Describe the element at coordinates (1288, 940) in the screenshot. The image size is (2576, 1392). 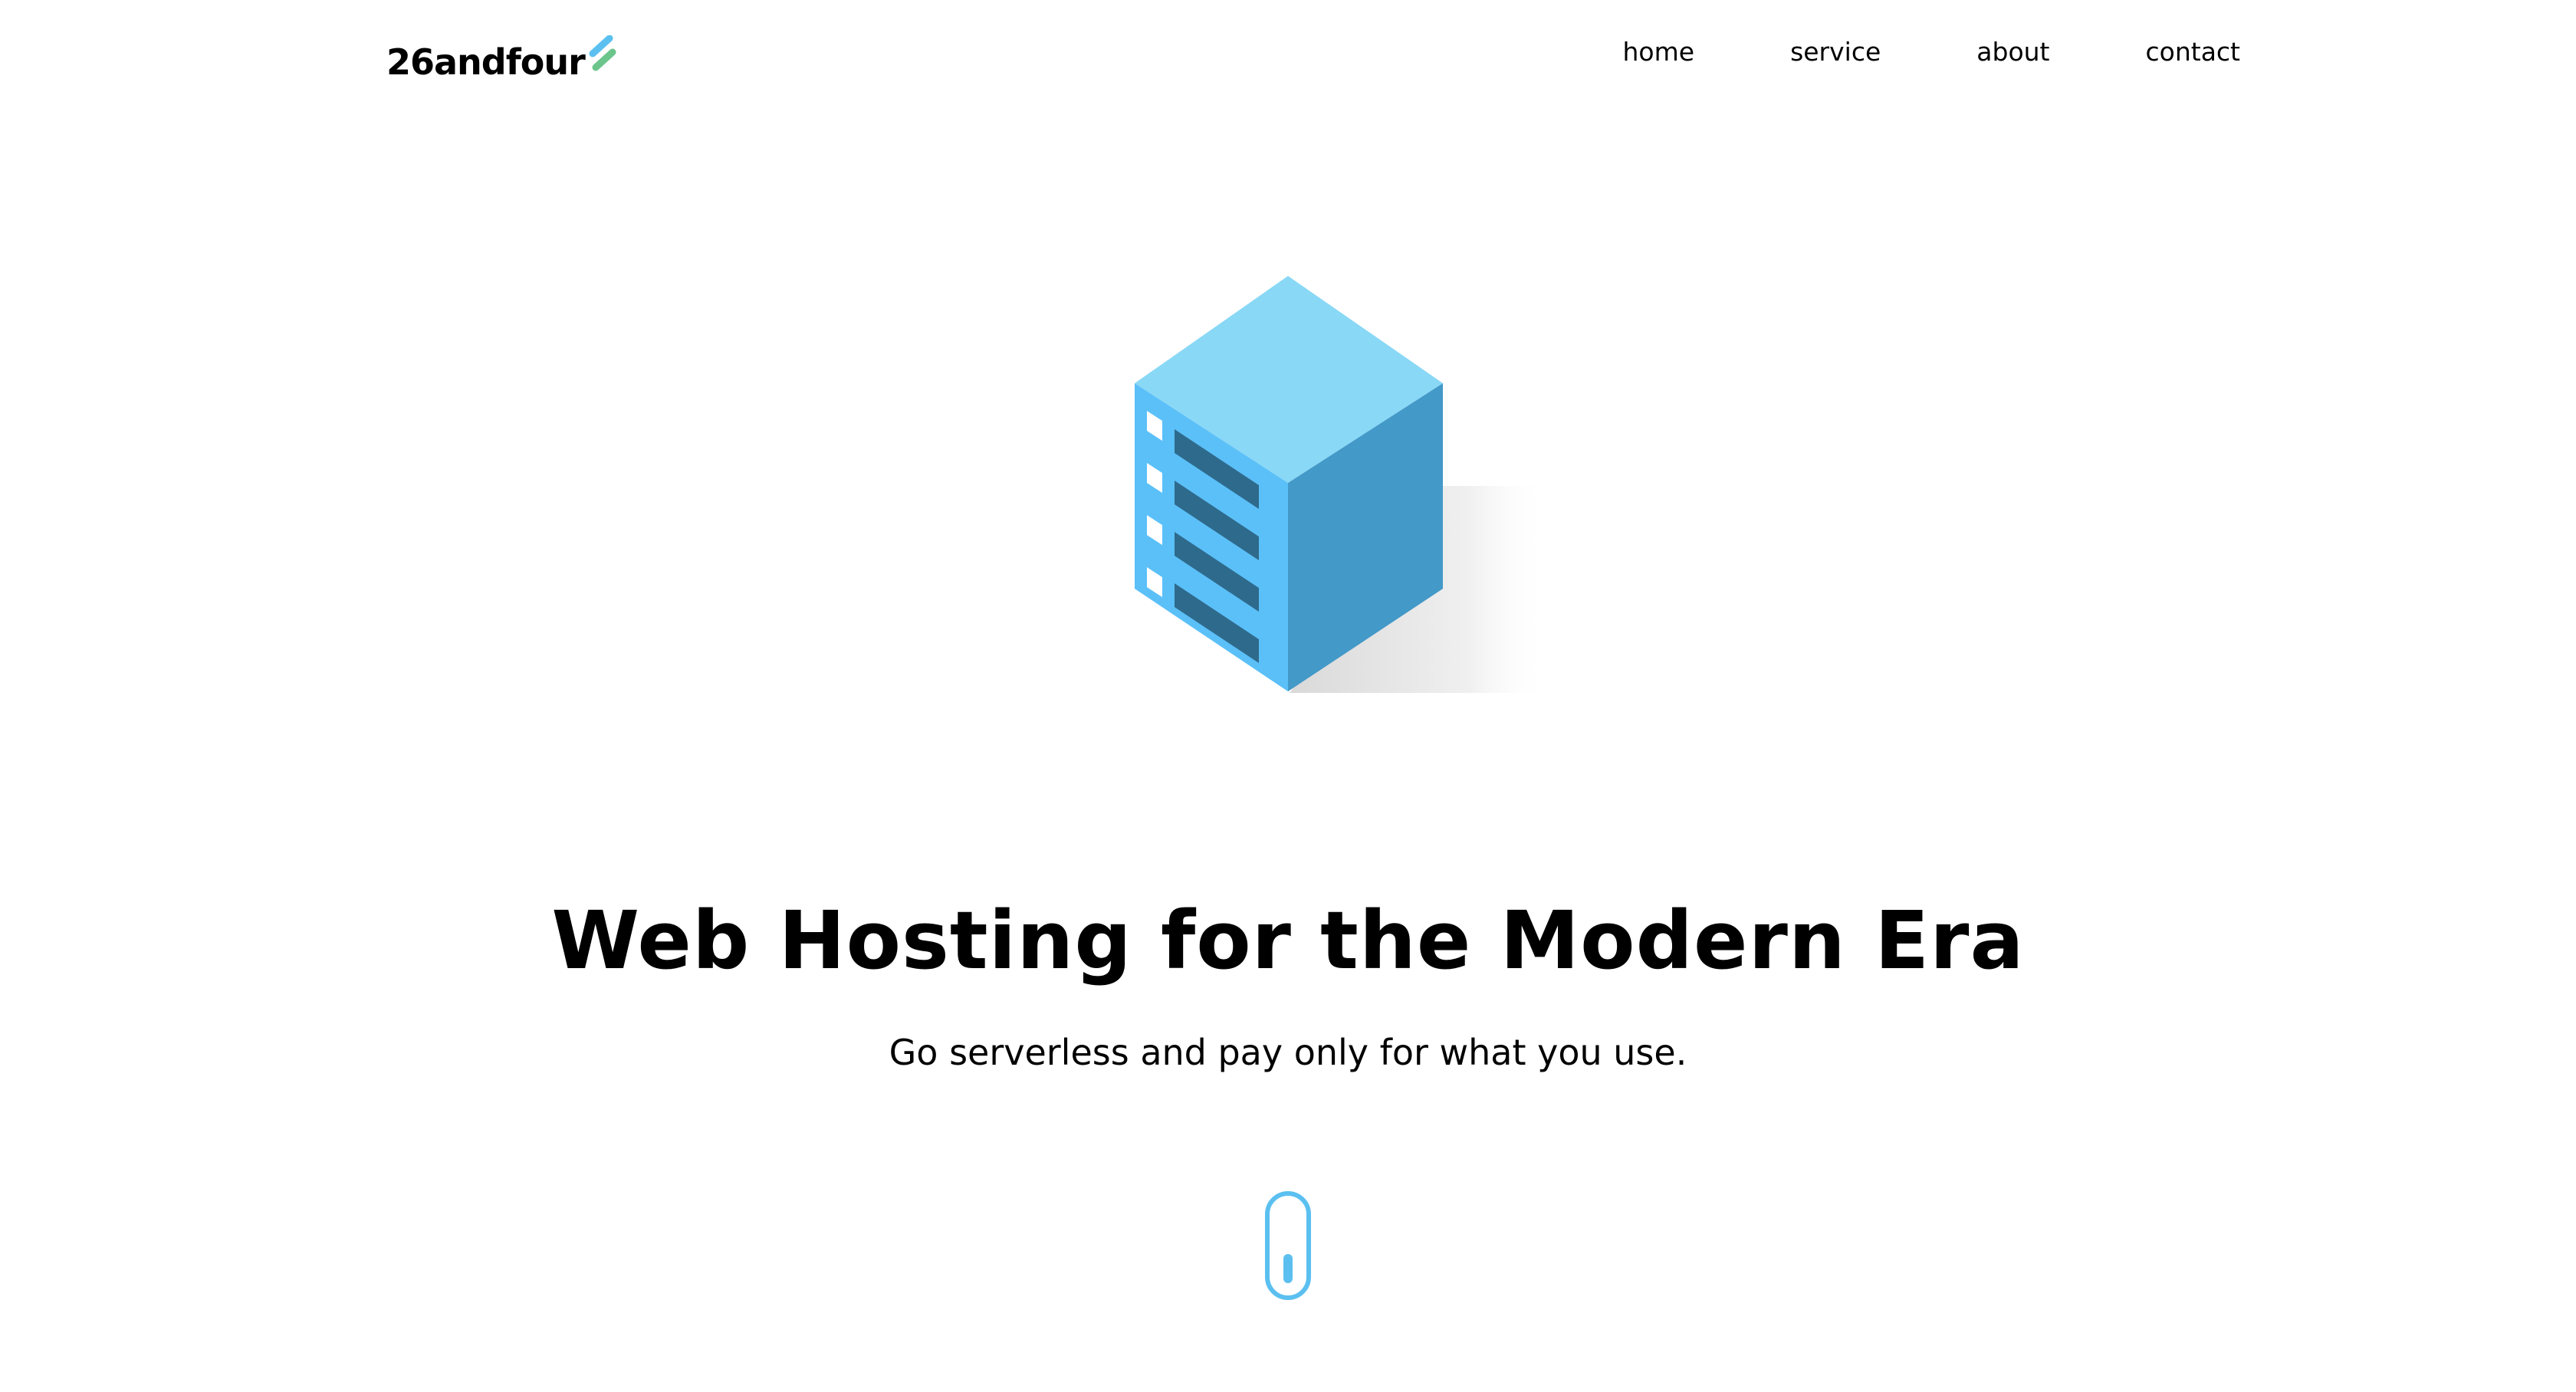
I see `hero-title: Web Hosting for the Modern Era` at that location.